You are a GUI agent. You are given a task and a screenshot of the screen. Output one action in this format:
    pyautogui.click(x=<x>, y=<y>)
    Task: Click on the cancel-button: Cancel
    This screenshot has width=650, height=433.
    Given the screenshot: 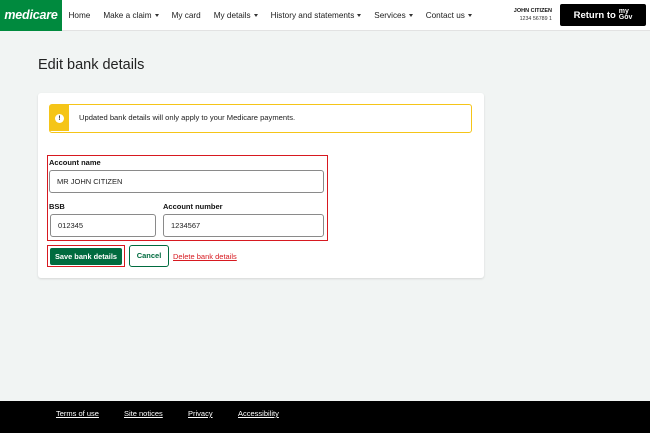 What is the action you would take?
    pyautogui.click(x=149, y=256)
    